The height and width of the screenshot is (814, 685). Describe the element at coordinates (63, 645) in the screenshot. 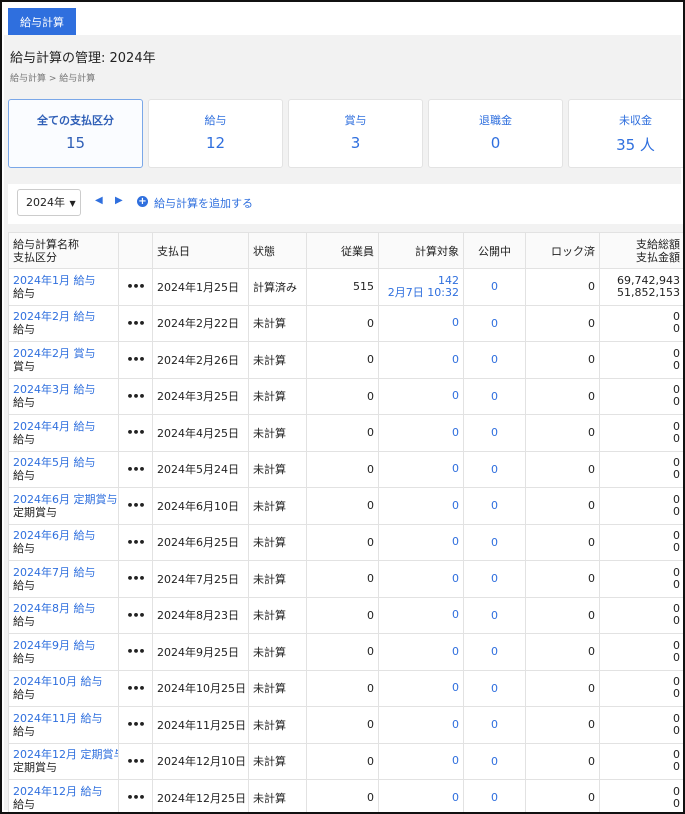

I see `payroll-name-link: 2024年9月 給与` at that location.